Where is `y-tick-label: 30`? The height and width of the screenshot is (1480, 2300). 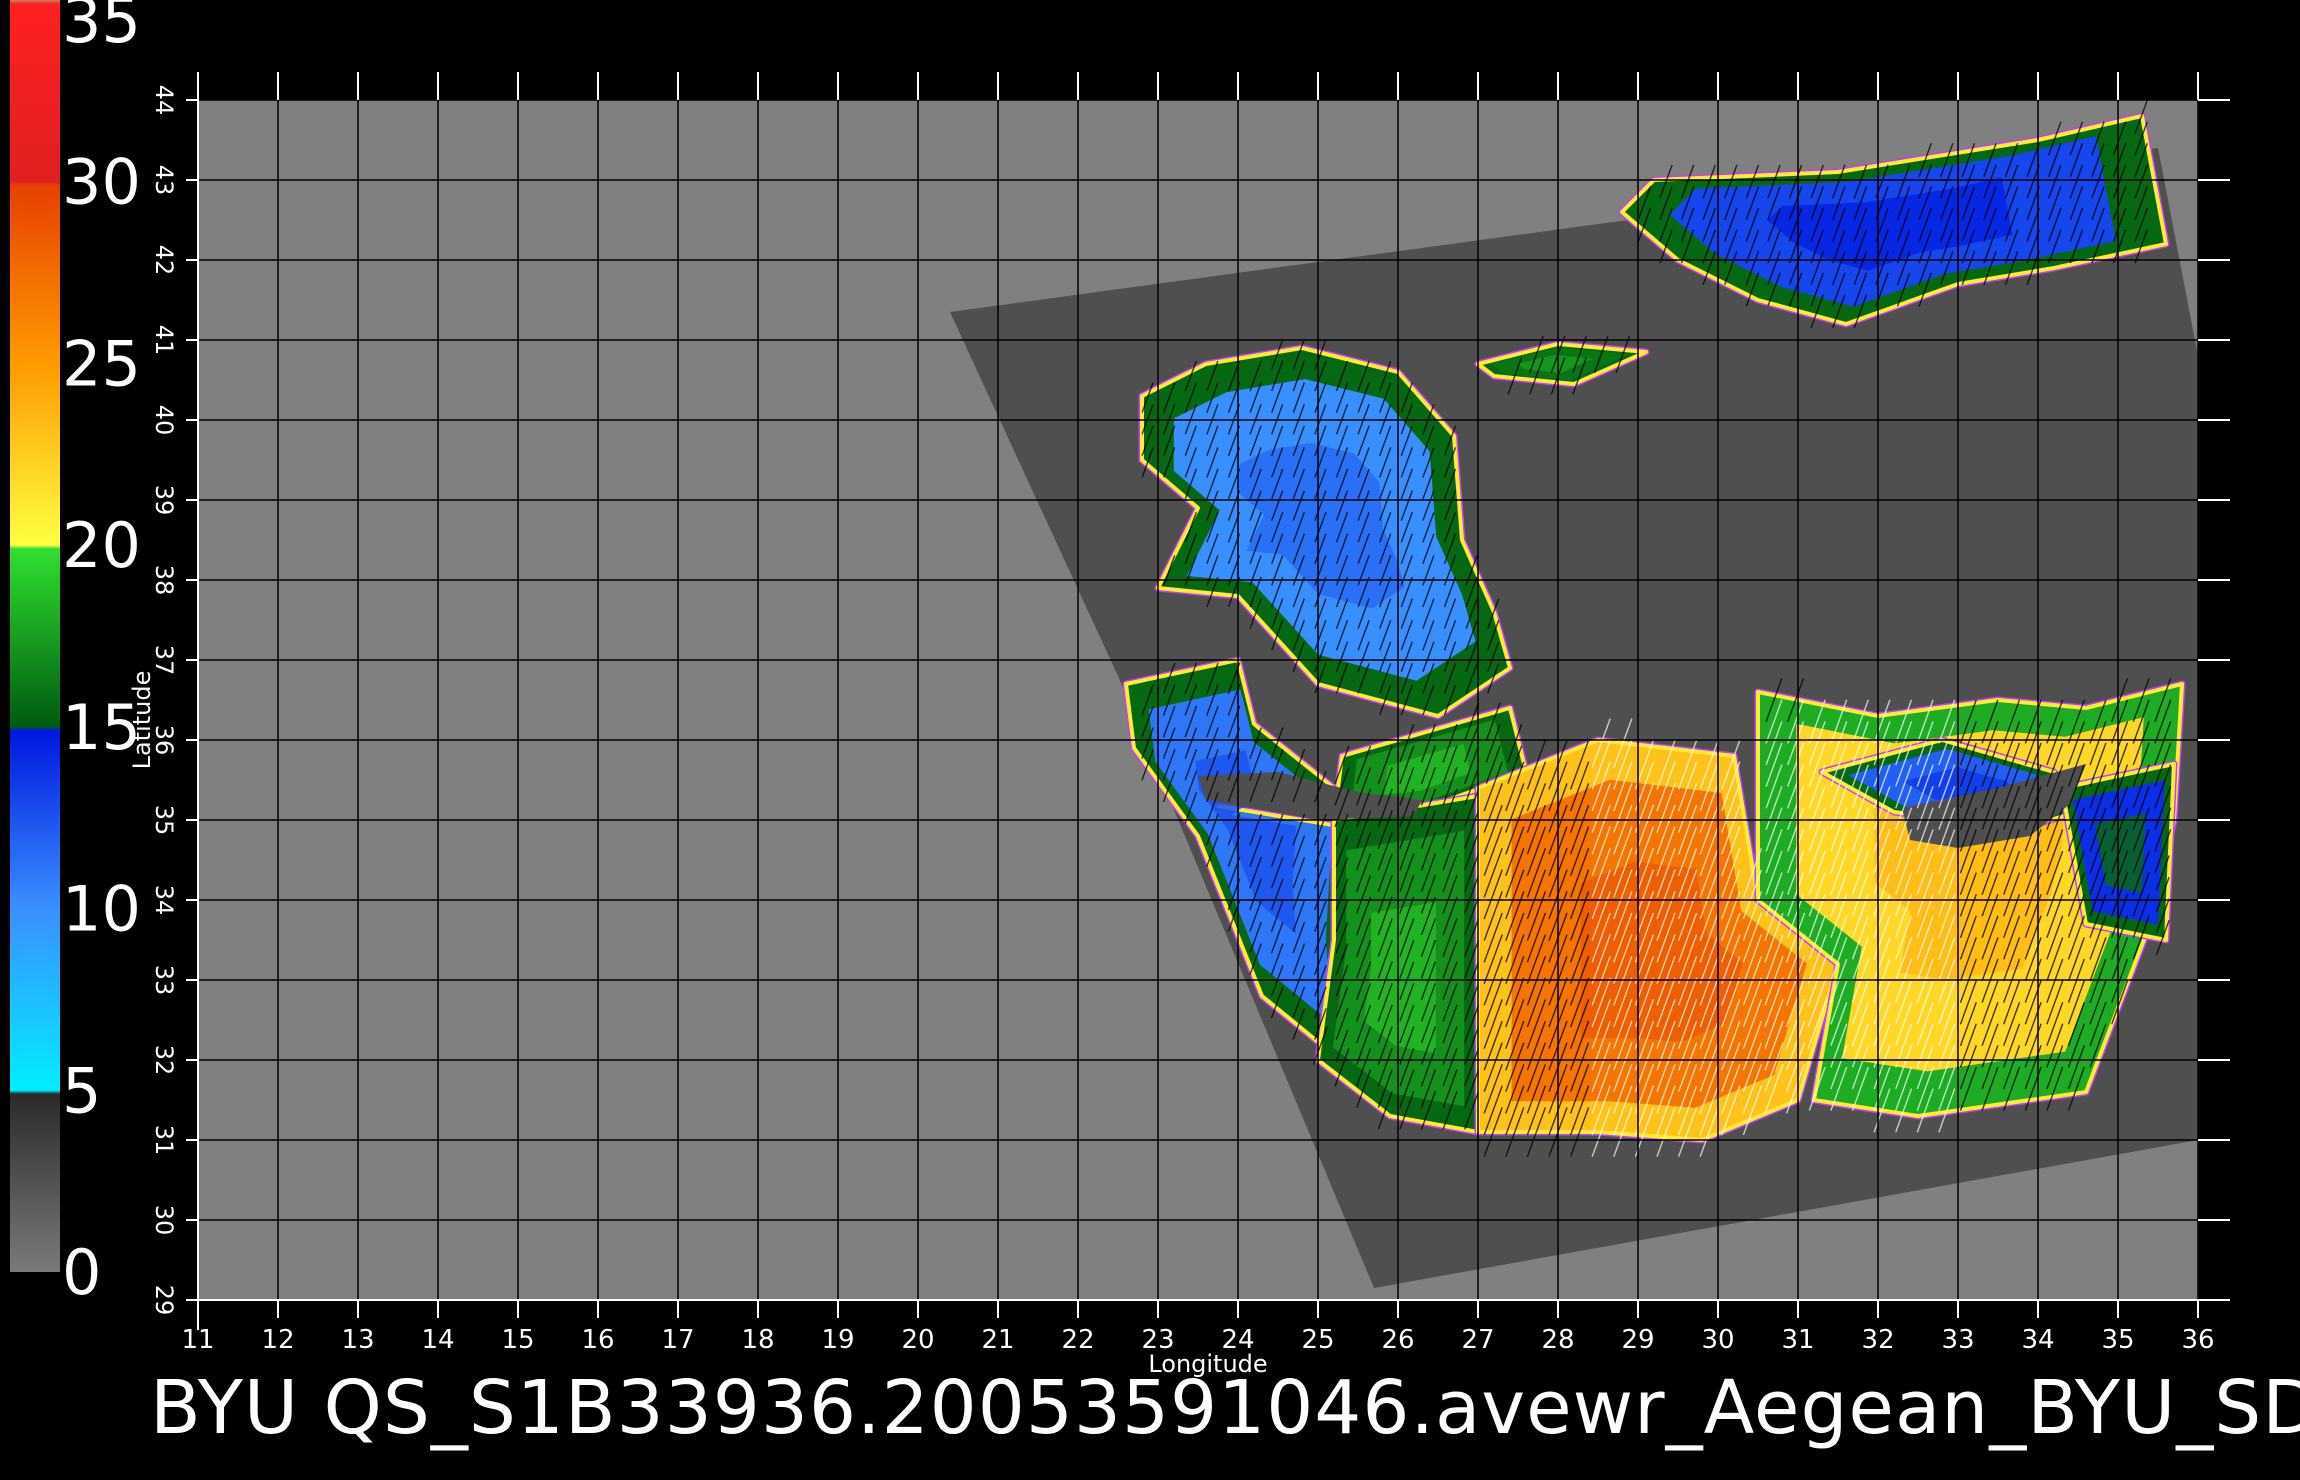
y-tick-label: 30 is located at coordinates (164, 1220).